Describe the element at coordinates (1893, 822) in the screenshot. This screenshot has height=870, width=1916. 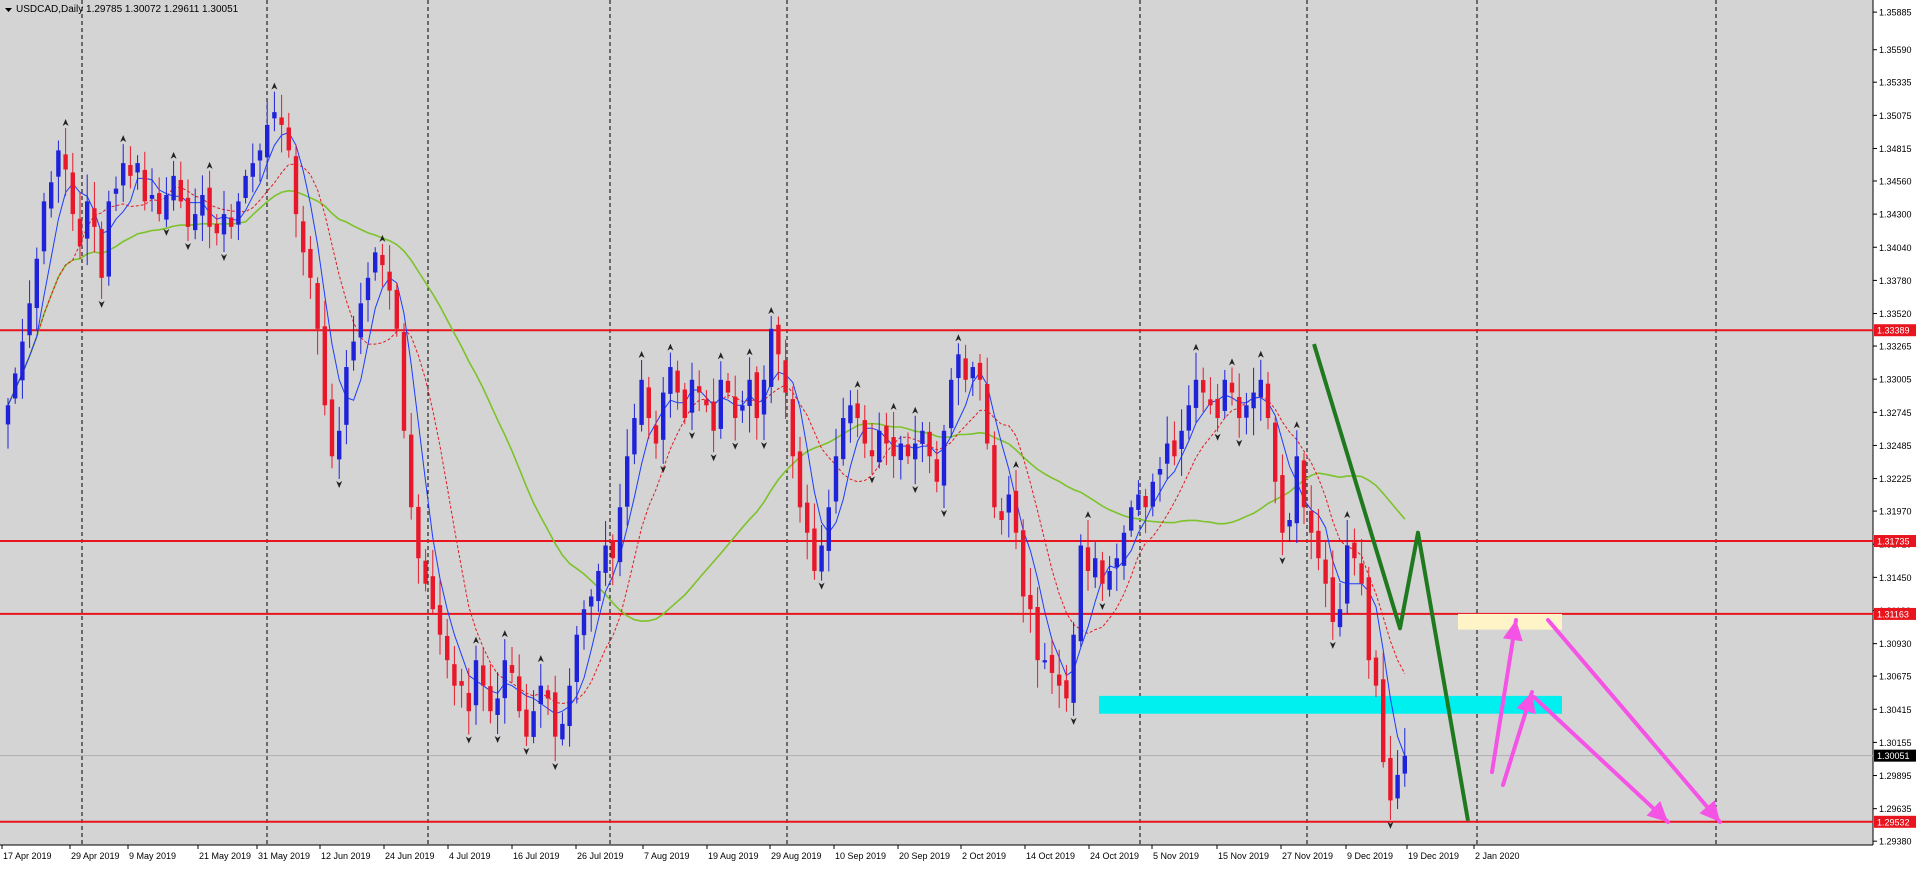
I see `level-price-tag: 1.29532` at that location.